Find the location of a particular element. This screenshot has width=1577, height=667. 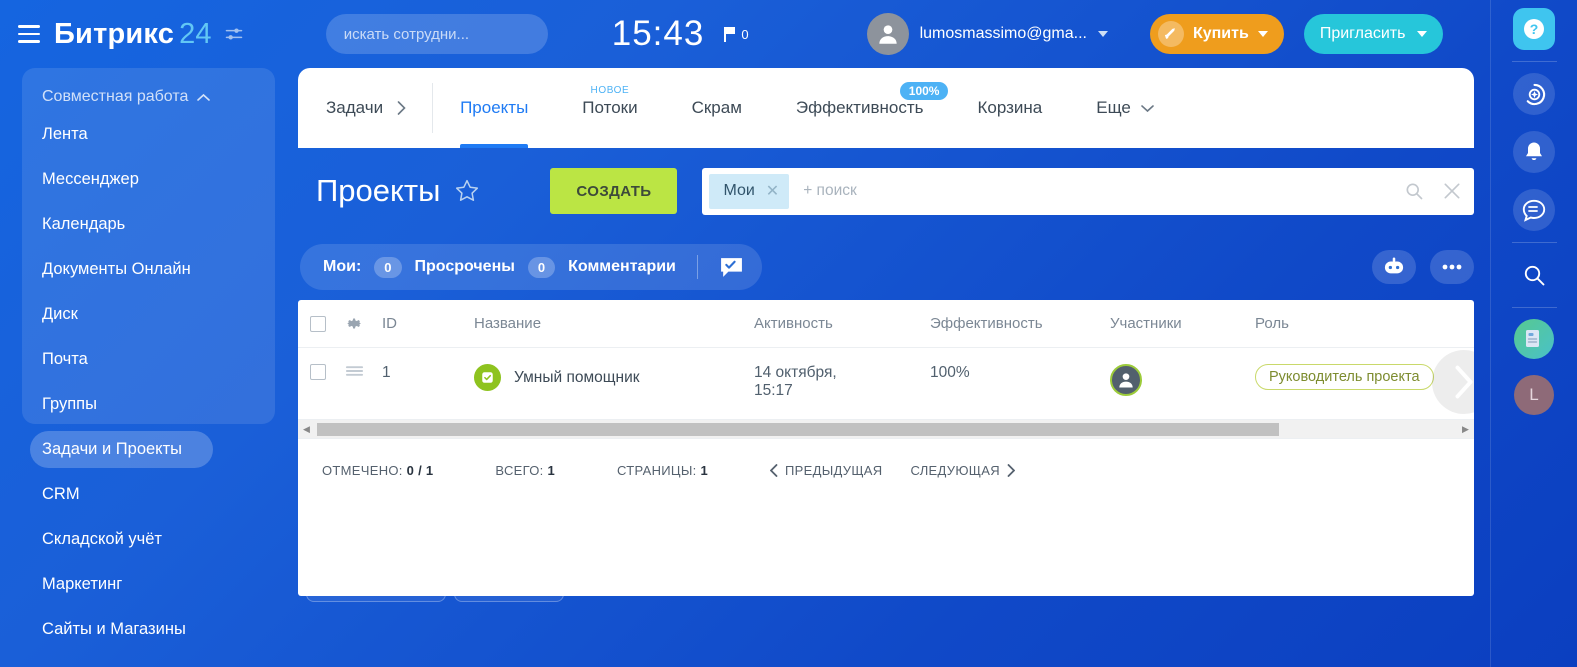

tab-more: Еще is located at coordinates (1125, 108).